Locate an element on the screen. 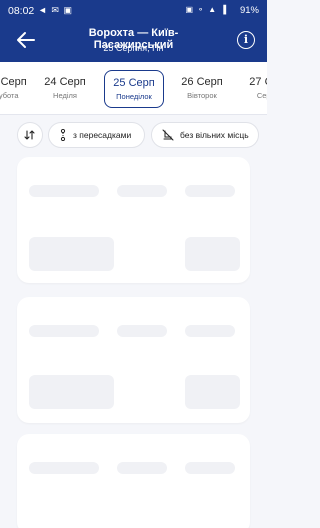 The height and width of the screenshot is (528, 320). info-button: i is located at coordinates (246, 40).